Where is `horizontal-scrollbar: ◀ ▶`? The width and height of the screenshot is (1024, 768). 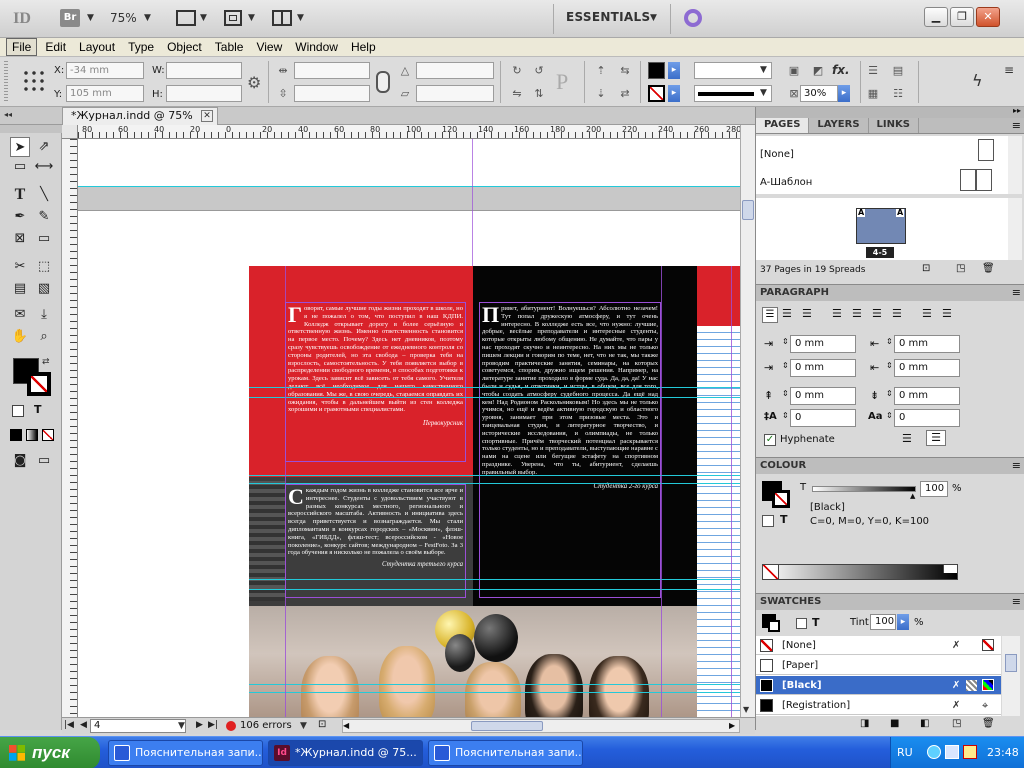
horizontal-scrollbar: ◀ ▶ is located at coordinates (541, 726).